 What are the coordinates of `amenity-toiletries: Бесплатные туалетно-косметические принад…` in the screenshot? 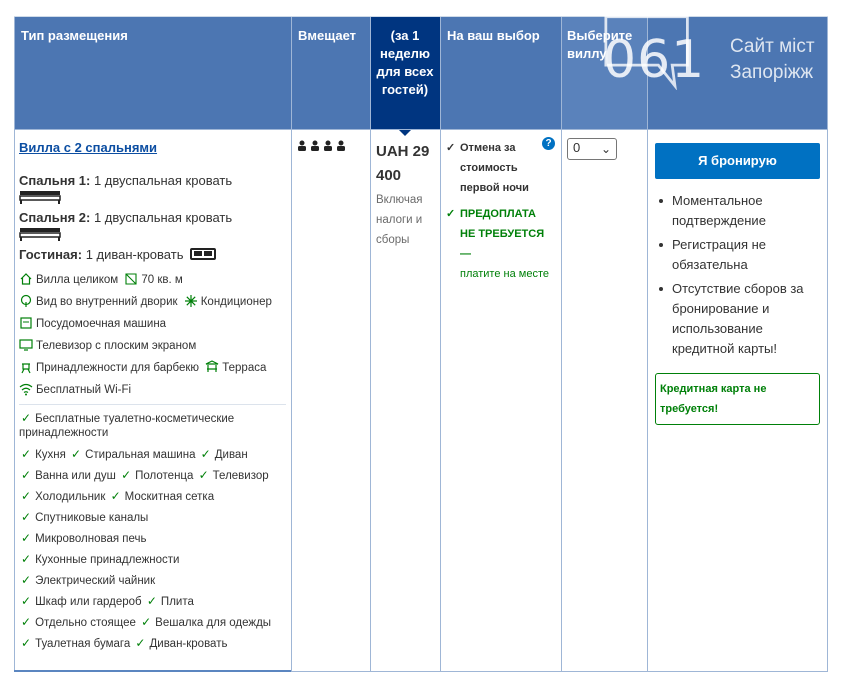 It's located at (127, 426).